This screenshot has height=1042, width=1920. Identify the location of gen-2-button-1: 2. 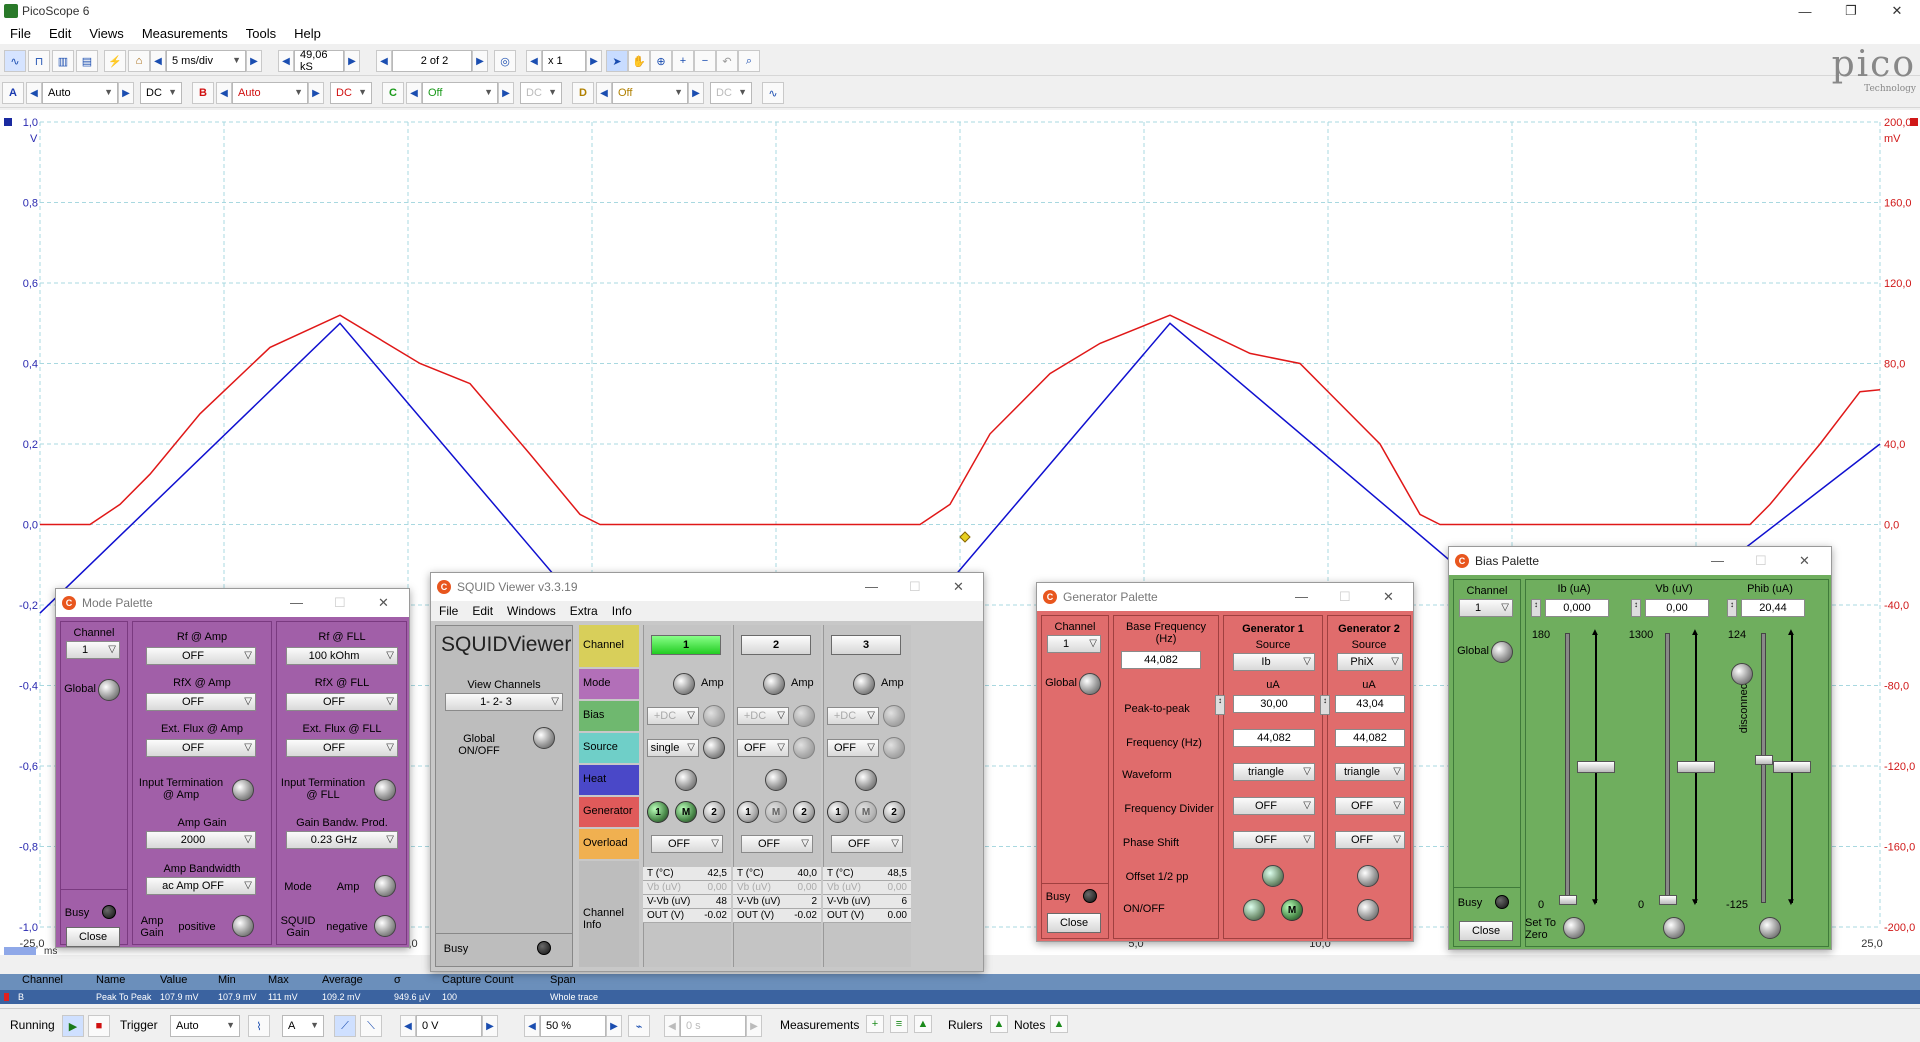
(714, 812).